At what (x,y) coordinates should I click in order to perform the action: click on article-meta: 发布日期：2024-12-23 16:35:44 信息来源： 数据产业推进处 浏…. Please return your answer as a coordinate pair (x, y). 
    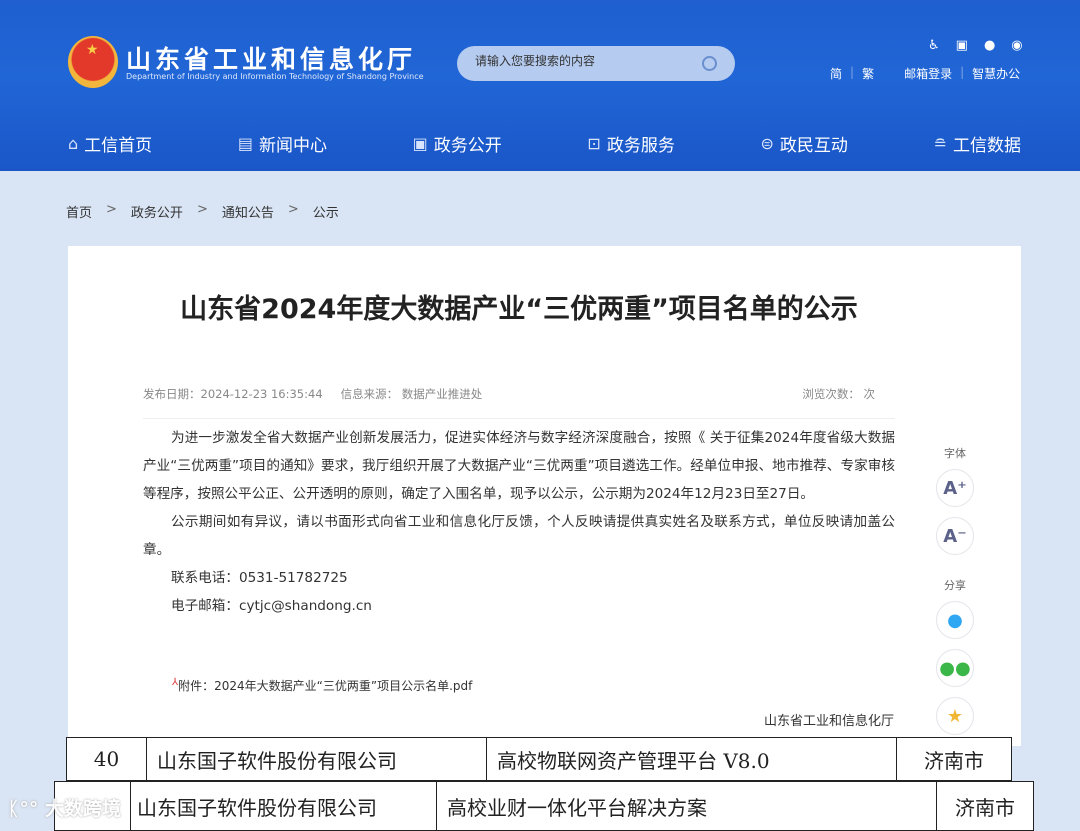
    Looking at the image, I should click on (519, 394).